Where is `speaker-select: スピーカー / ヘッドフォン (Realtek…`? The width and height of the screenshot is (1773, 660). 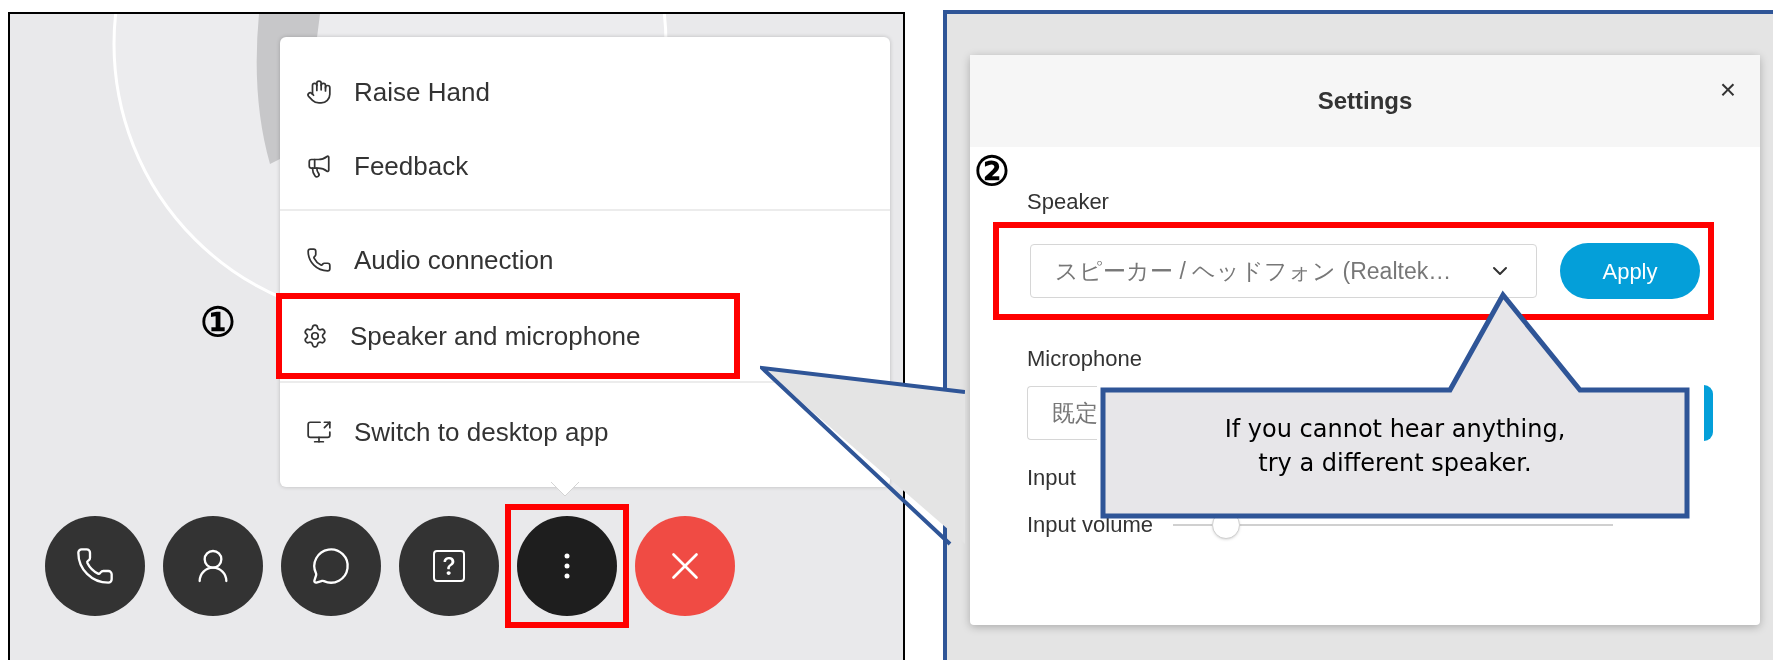
speaker-select: スピーカー / ヘッドフォン (Realtek… is located at coordinates (1283, 271).